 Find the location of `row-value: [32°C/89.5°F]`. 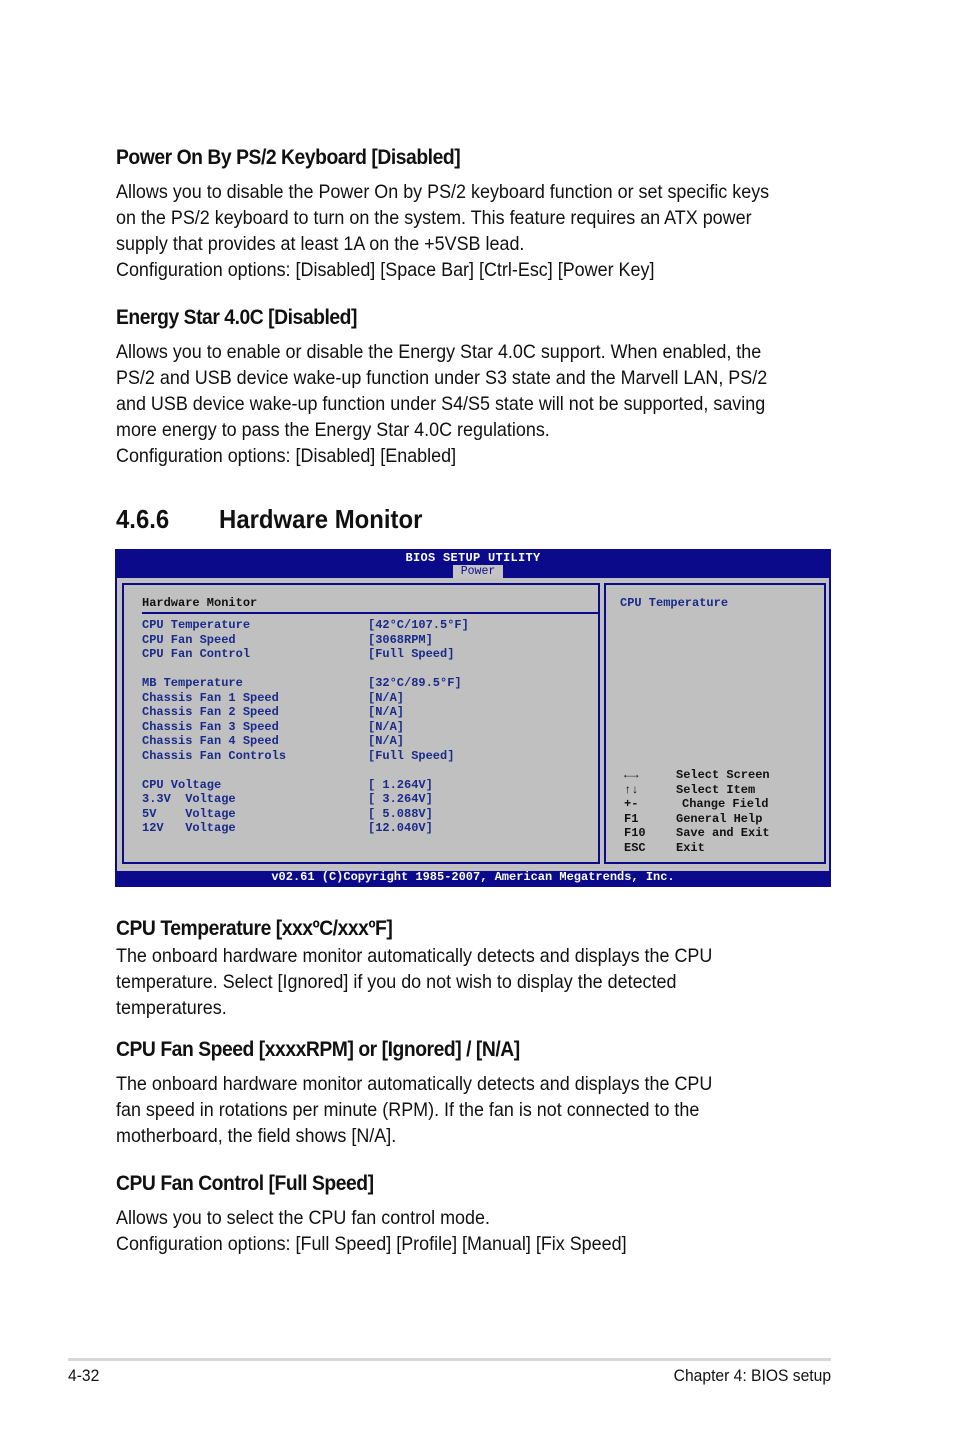

row-value: [32°C/89.5°F] is located at coordinates (415, 683).